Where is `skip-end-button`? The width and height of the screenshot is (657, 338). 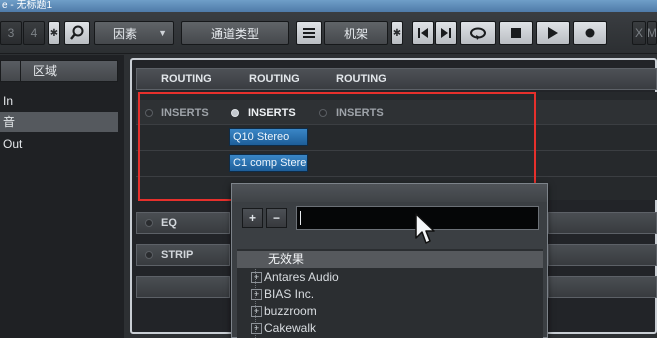 skip-end-button is located at coordinates (446, 33).